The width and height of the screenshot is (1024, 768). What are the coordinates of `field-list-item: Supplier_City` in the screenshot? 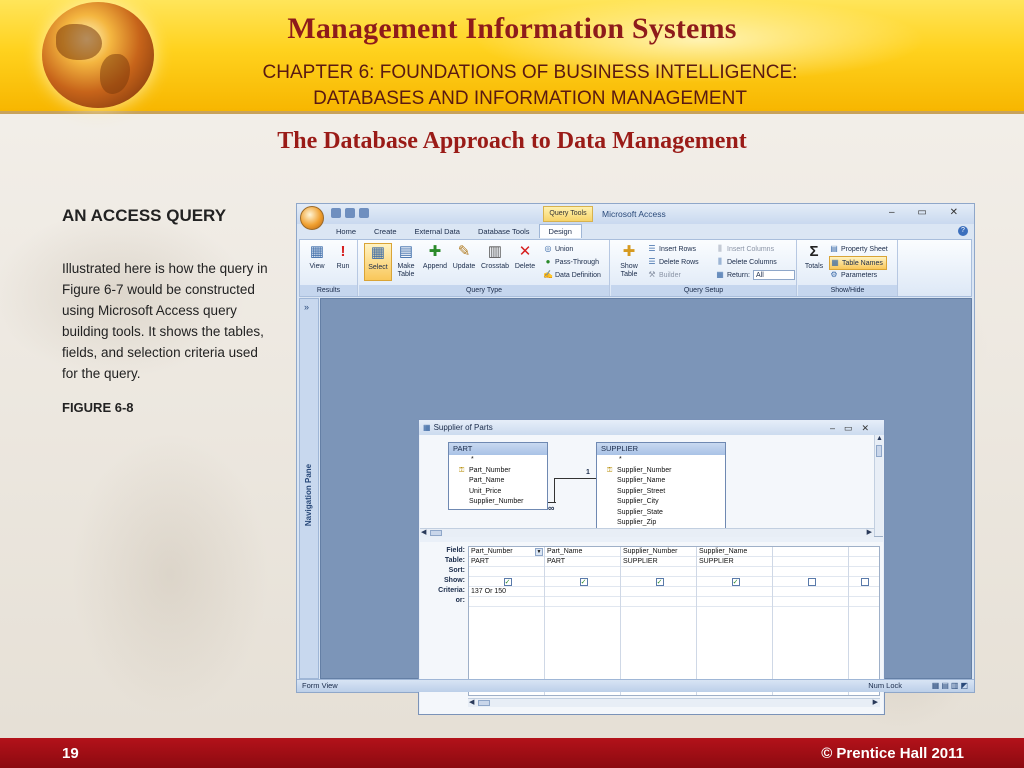 It's located at (661, 502).